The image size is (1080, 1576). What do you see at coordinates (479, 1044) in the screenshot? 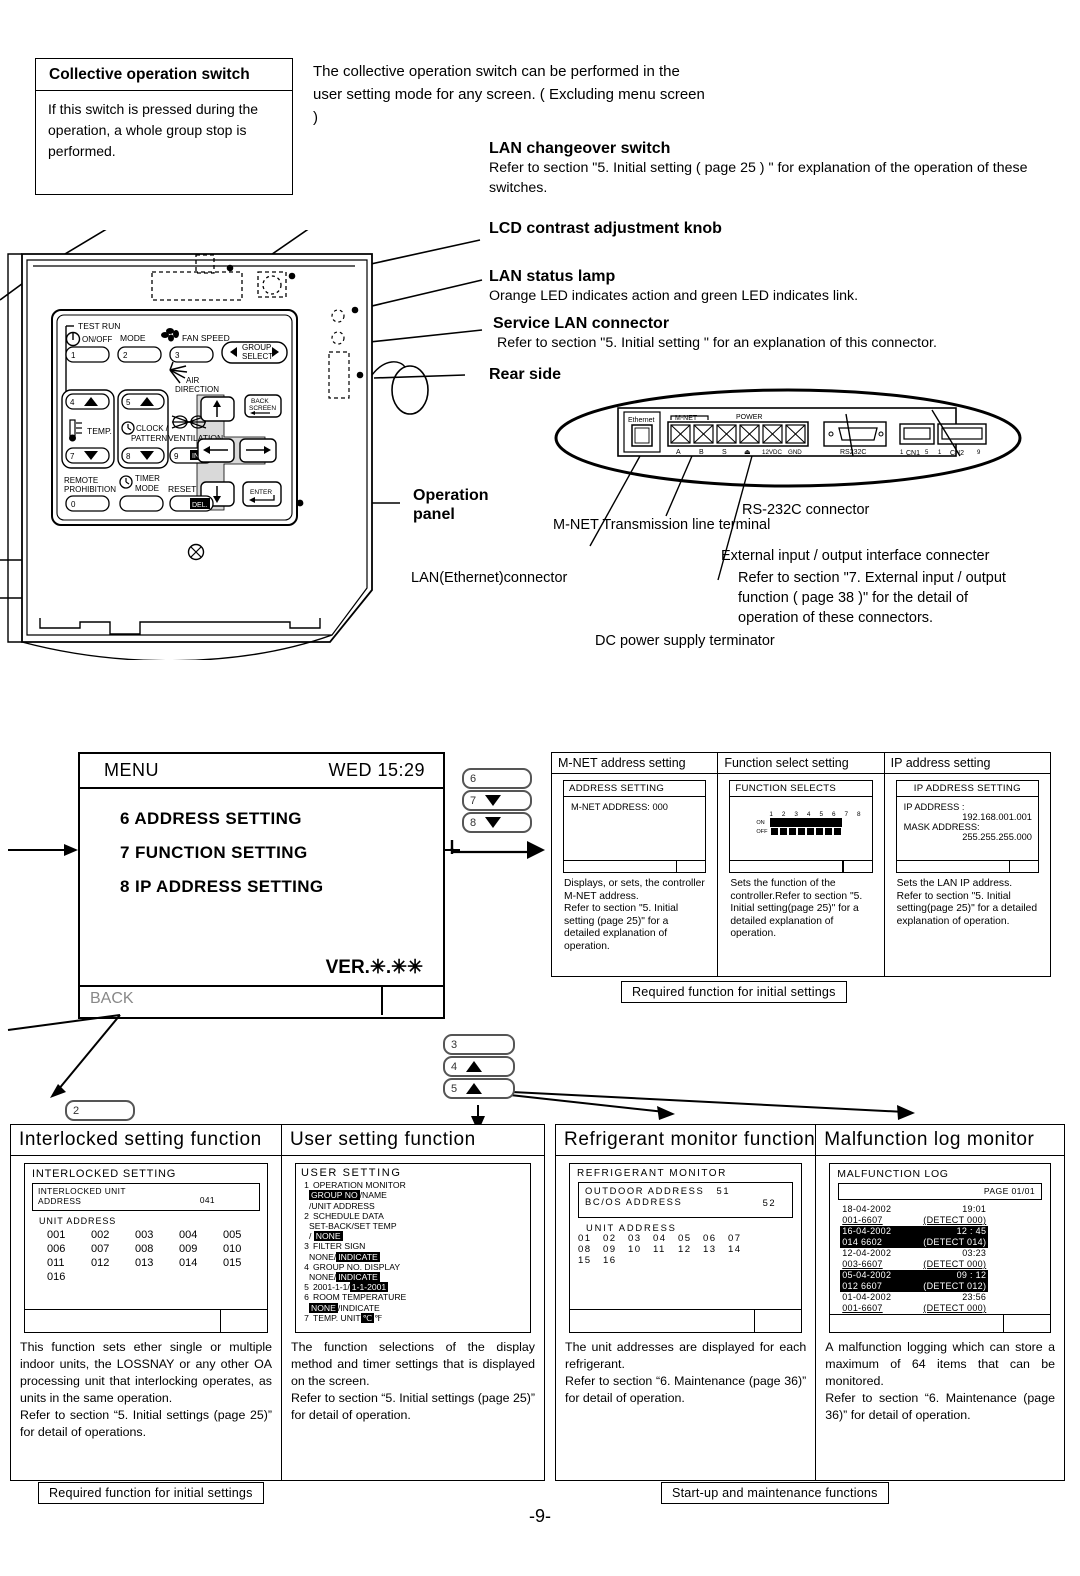
I see `key-3: 3` at bounding box center [479, 1044].